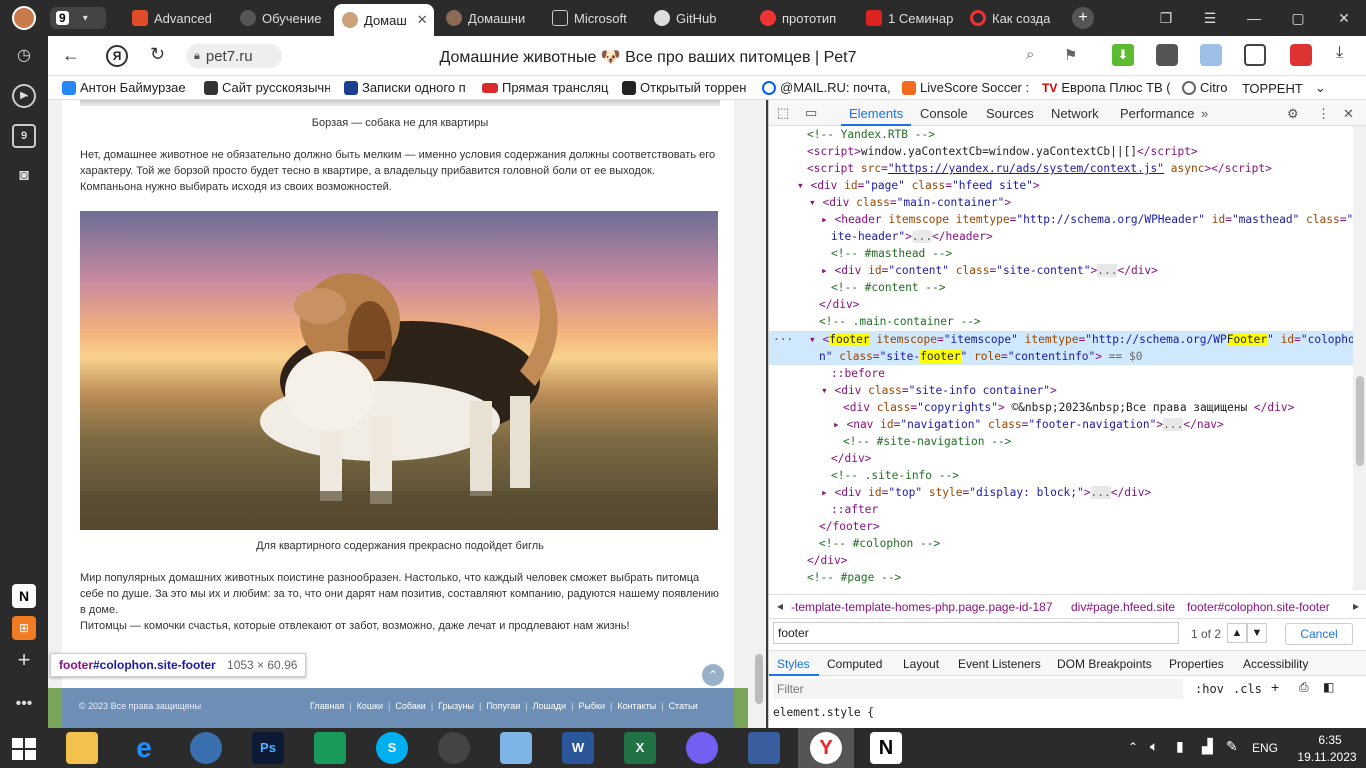 This screenshot has height=768, width=1366. Describe the element at coordinates (1254, 18) in the screenshot. I see `minimize-icon: —` at that location.